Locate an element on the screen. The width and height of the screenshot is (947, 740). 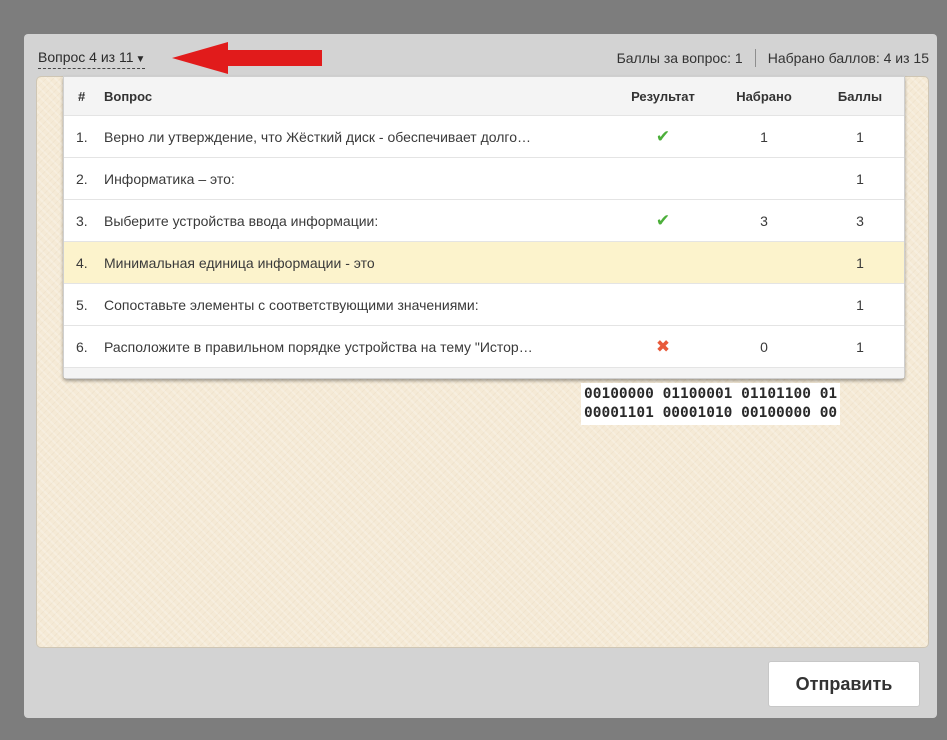
cross-icon: ✖ is located at coordinates (663, 346).